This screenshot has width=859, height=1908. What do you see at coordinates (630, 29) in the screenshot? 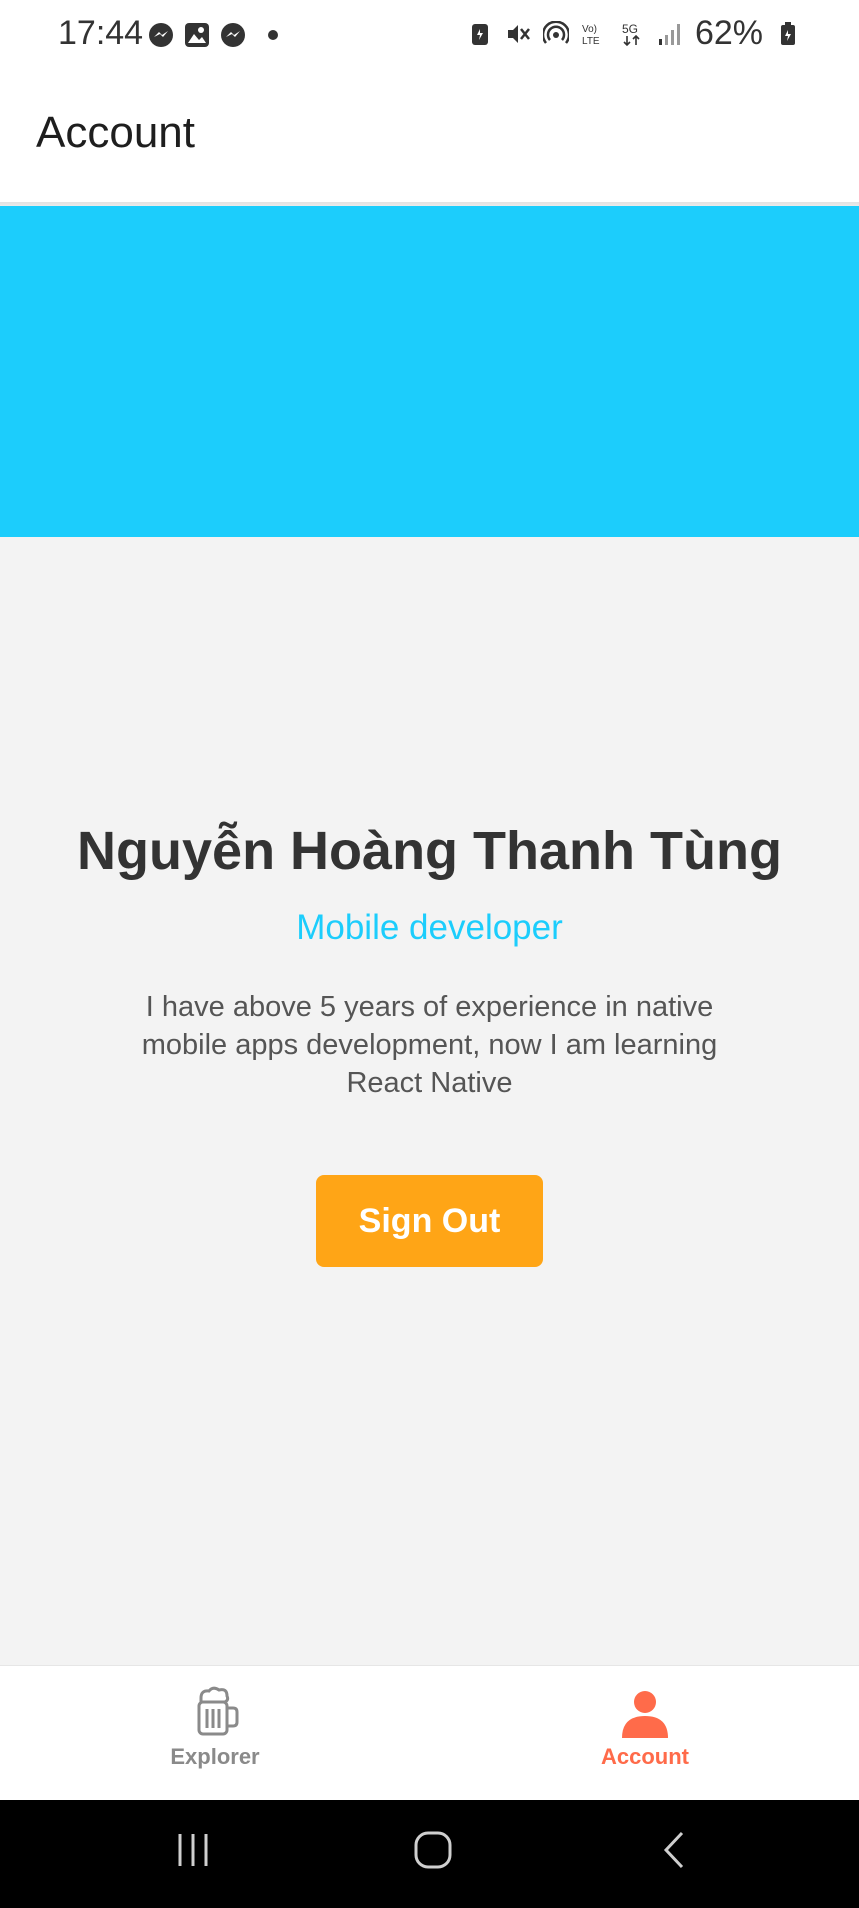
I see `svg-text: 5G` at bounding box center [630, 29].